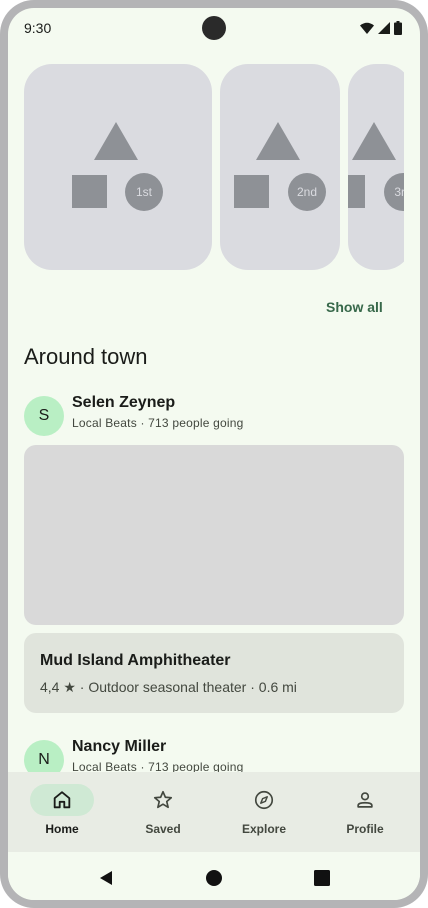 The width and height of the screenshot is (428, 908). Describe the element at coordinates (86, 356) in the screenshot. I see `section-title: Around town` at that location.